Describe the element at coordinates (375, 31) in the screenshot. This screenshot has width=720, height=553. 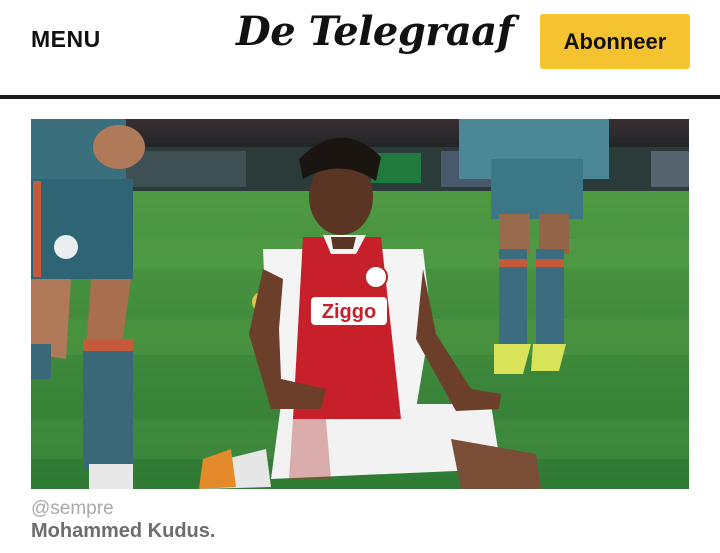
I see `site-logo: De Telegraaf` at that location.